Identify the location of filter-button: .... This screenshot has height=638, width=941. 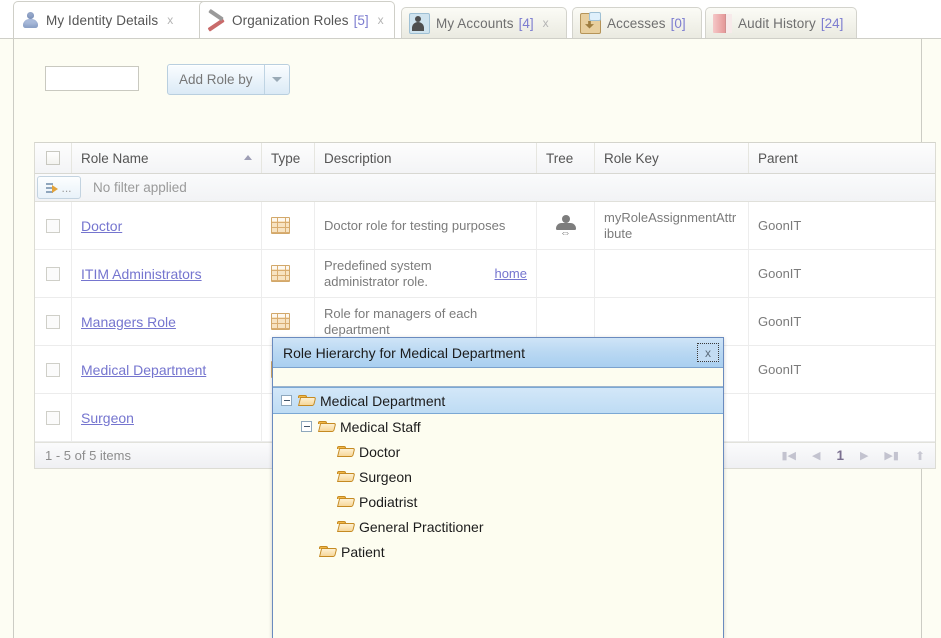
(59, 187).